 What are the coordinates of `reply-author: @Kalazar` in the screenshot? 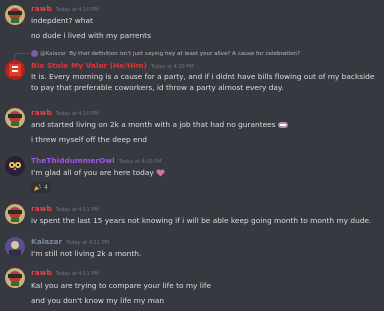 It's located at (53, 54).